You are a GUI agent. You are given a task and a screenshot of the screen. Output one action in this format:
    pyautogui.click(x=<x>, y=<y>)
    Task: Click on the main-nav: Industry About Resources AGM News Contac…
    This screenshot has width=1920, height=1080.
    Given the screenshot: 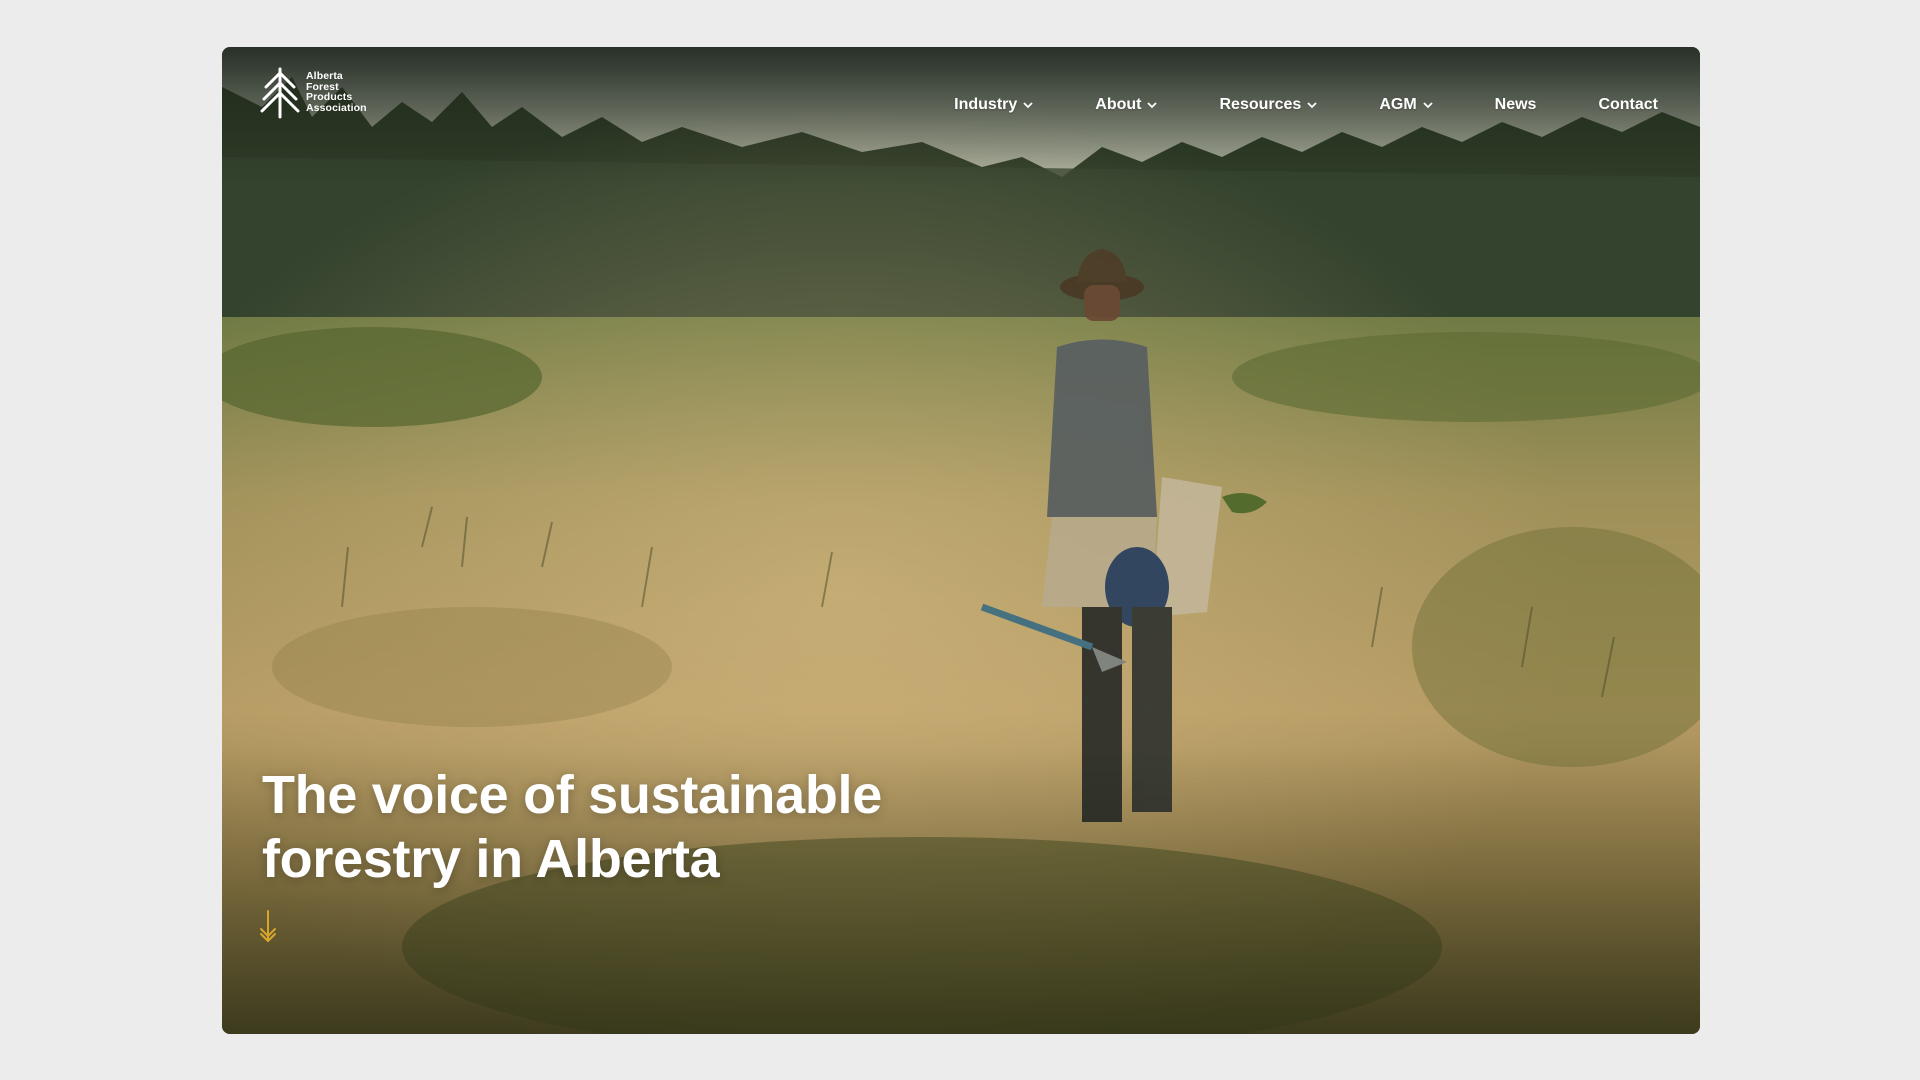 What is the action you would take?
    pyautogui.click(x=1306, y=105)
    